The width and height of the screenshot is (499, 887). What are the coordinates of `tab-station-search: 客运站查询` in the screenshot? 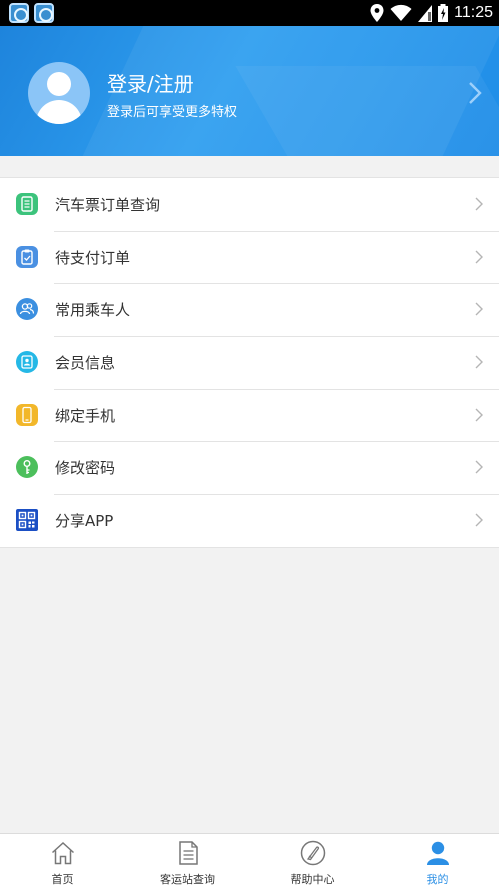 It's located at (187, 860).